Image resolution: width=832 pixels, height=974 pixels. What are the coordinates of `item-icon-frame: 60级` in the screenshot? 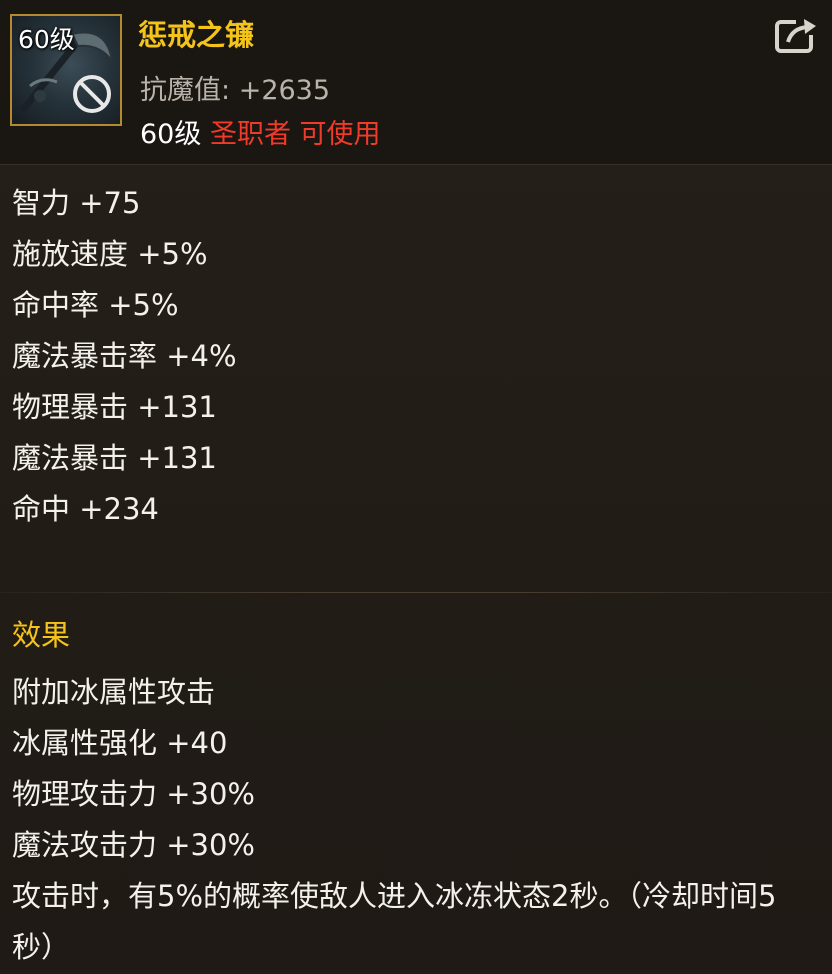 It's located at (66, 70).